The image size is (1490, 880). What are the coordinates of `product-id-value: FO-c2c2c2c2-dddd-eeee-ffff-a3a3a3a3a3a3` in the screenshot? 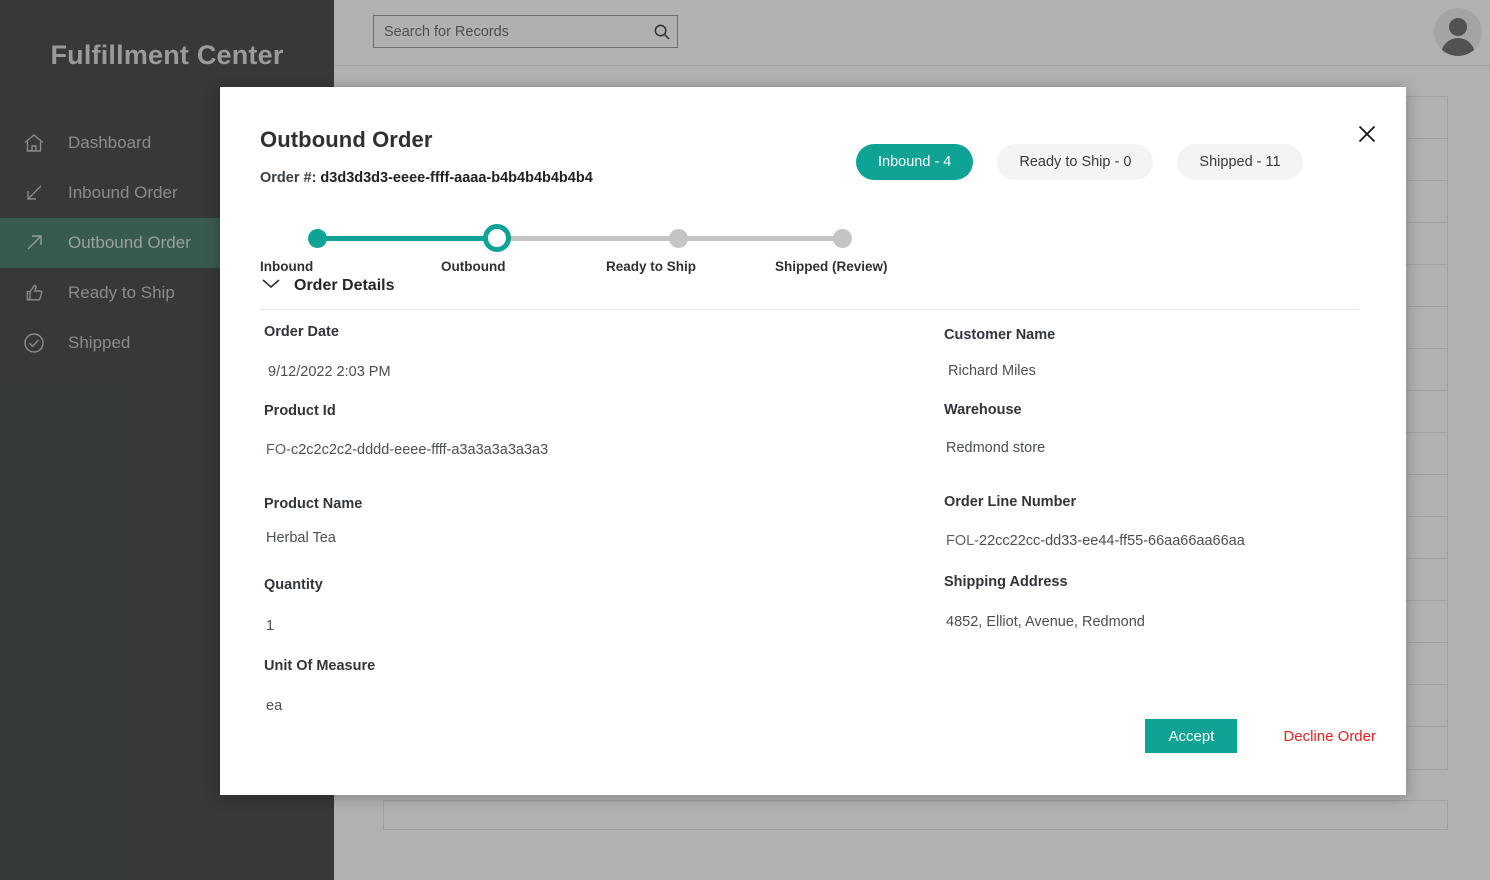 It's located at (406, 450).